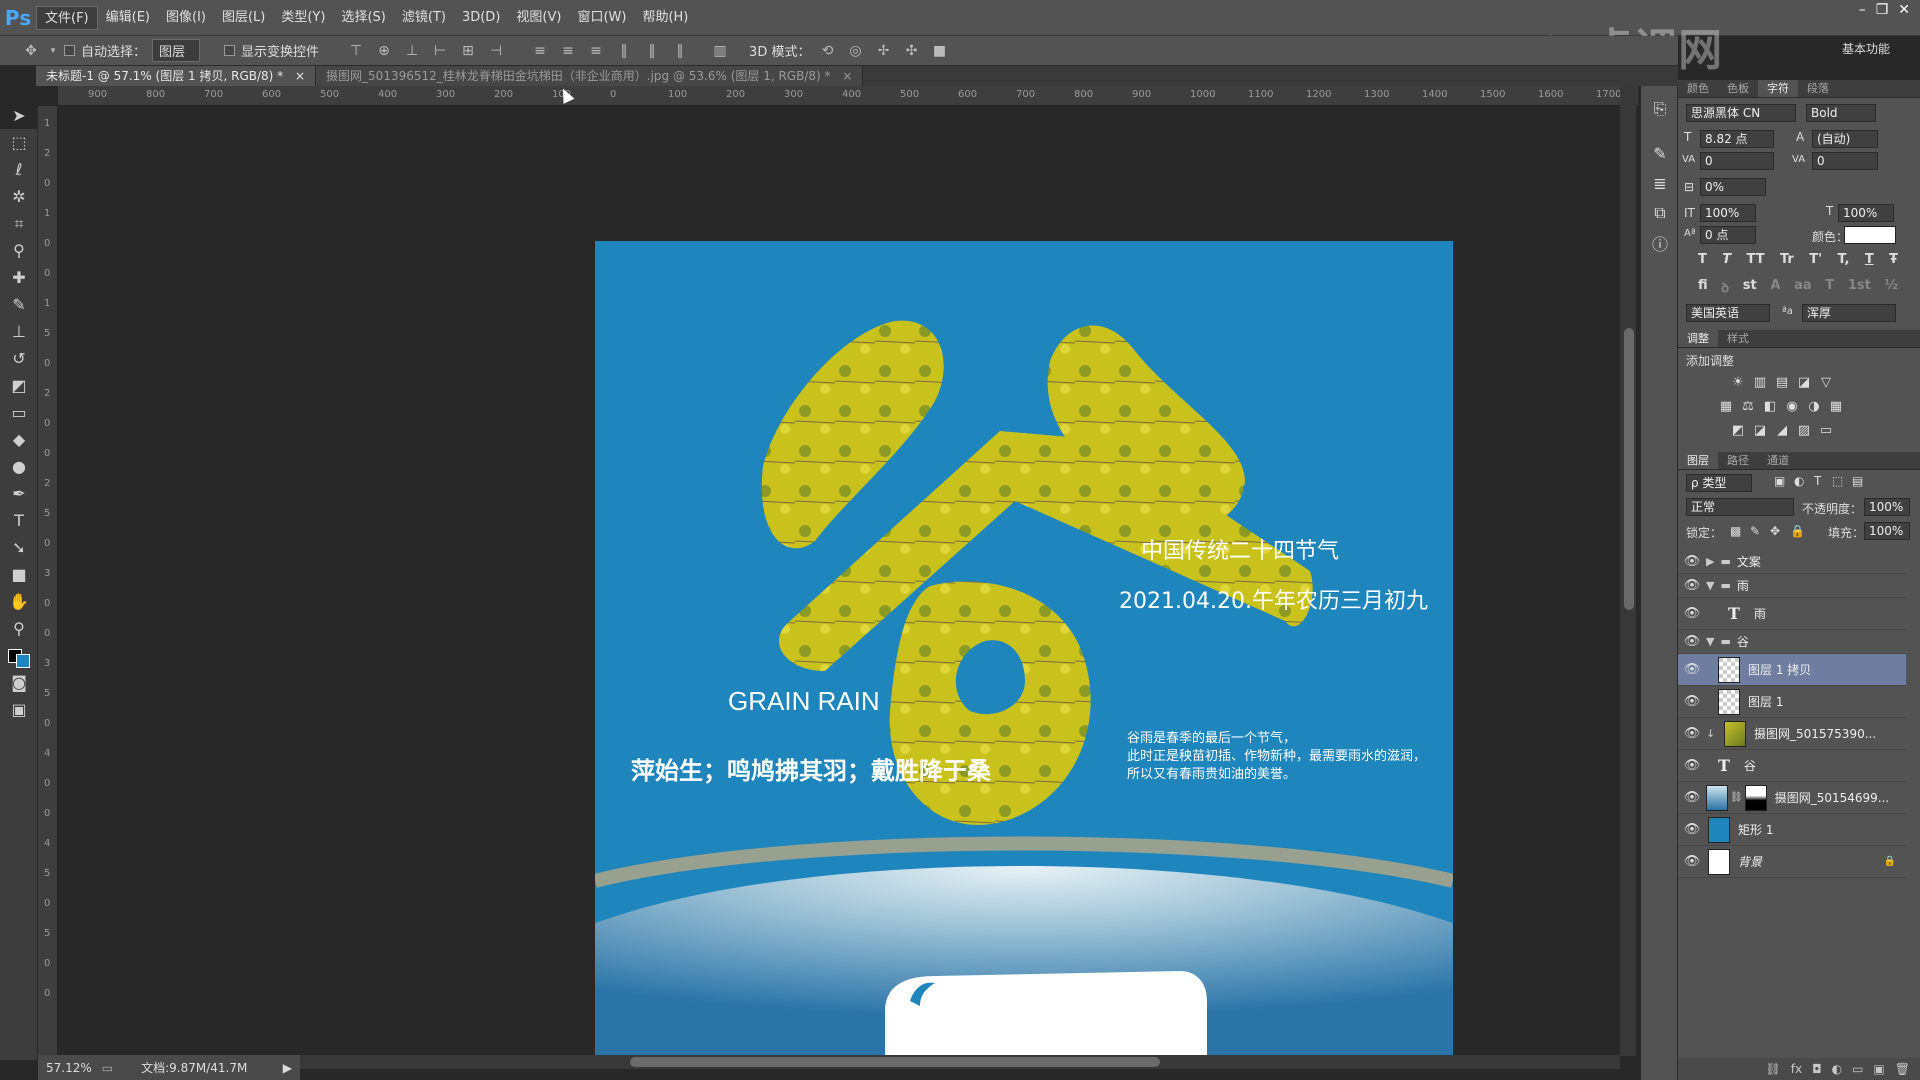 This screenshot has height=1080, width=1920. What do you see at coordinates (1728, 235) in the screenshot?
I see `baseline-field: 0 点` at bounding box center [1728, 235].